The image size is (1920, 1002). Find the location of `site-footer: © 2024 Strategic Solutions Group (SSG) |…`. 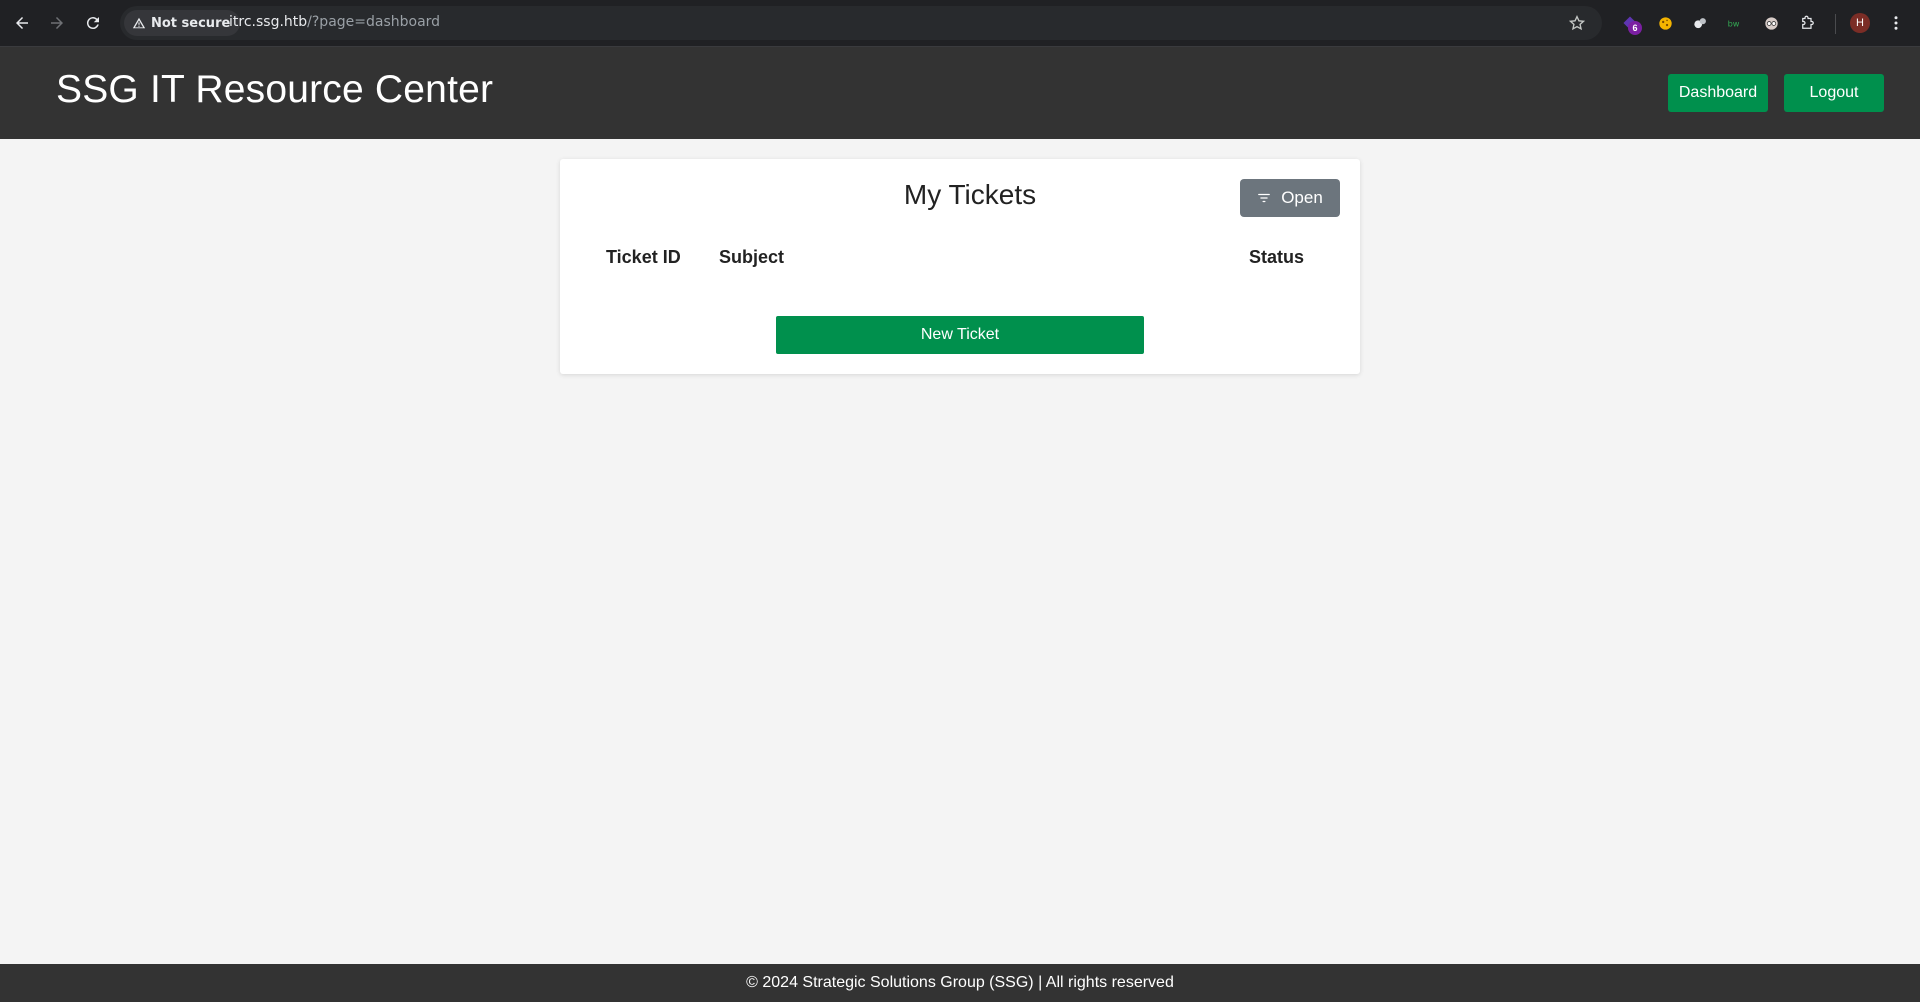

site-footer: © 2024 Strategic Solutions Group (SSG) |… is located at coordinates (960, 983).